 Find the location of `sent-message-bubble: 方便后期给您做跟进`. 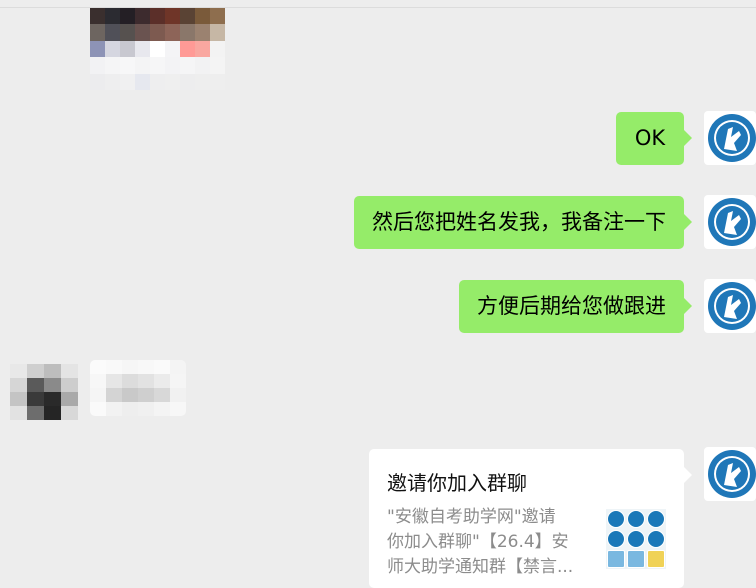

sent-message-bubble: 方便后期给您做跟进 is located at coordinates (575, 306).